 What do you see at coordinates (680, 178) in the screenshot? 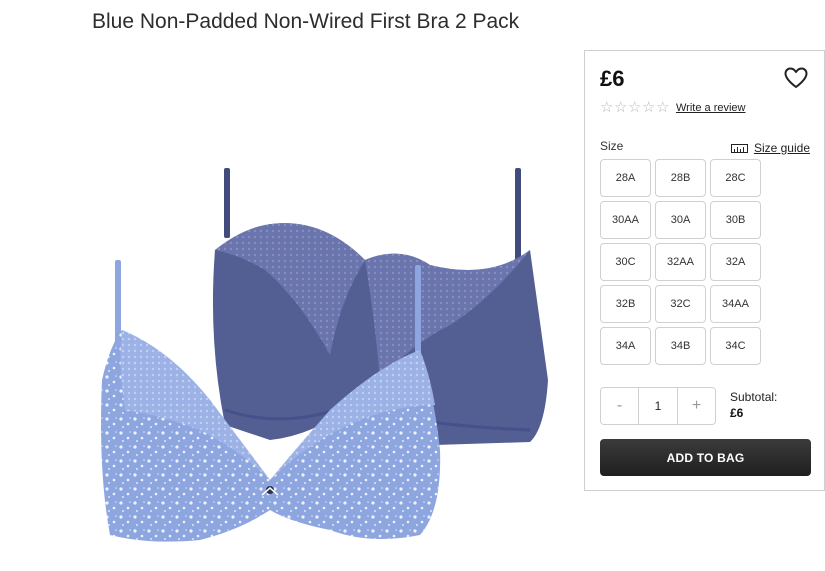
I see `size-option: 28B` at bounding box center [680, 178].